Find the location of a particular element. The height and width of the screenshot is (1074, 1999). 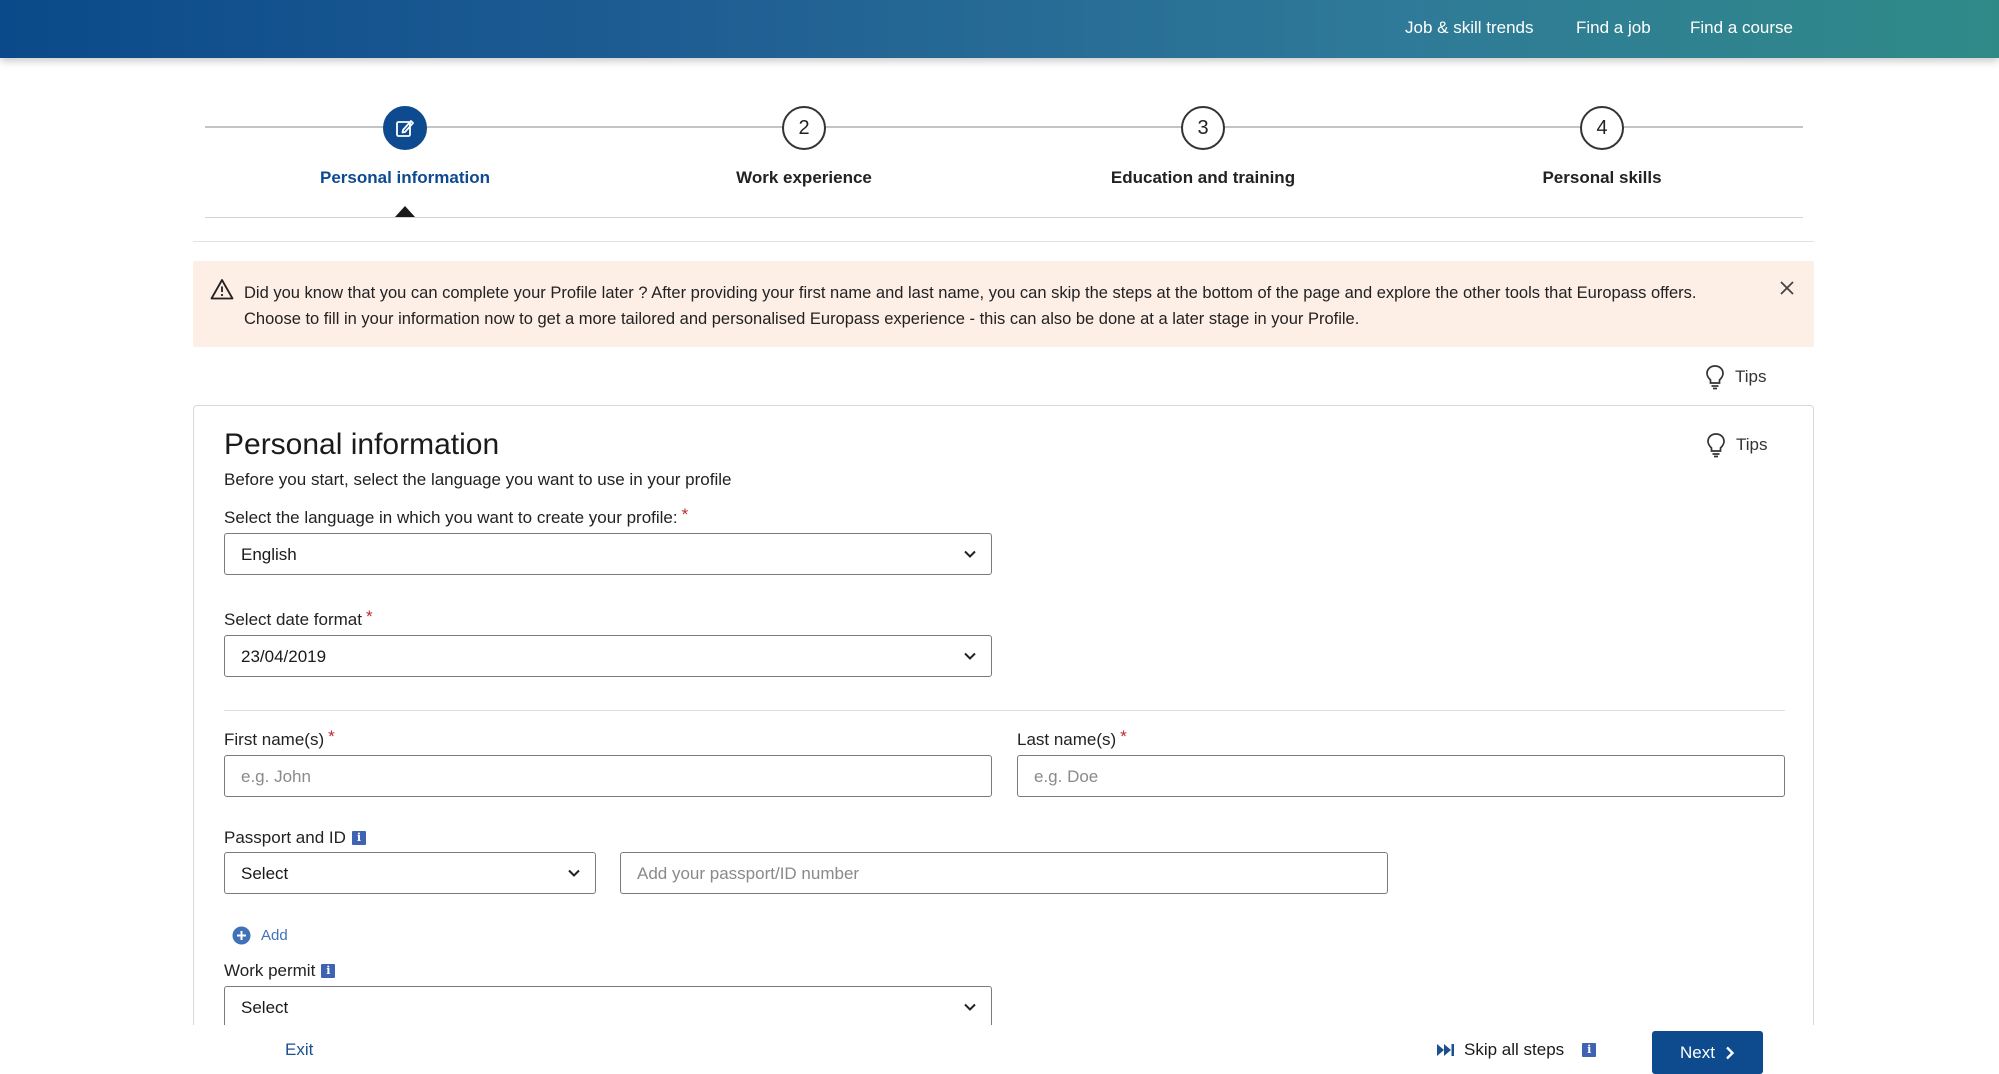

section-divider is located at coordinates (1003, 241).